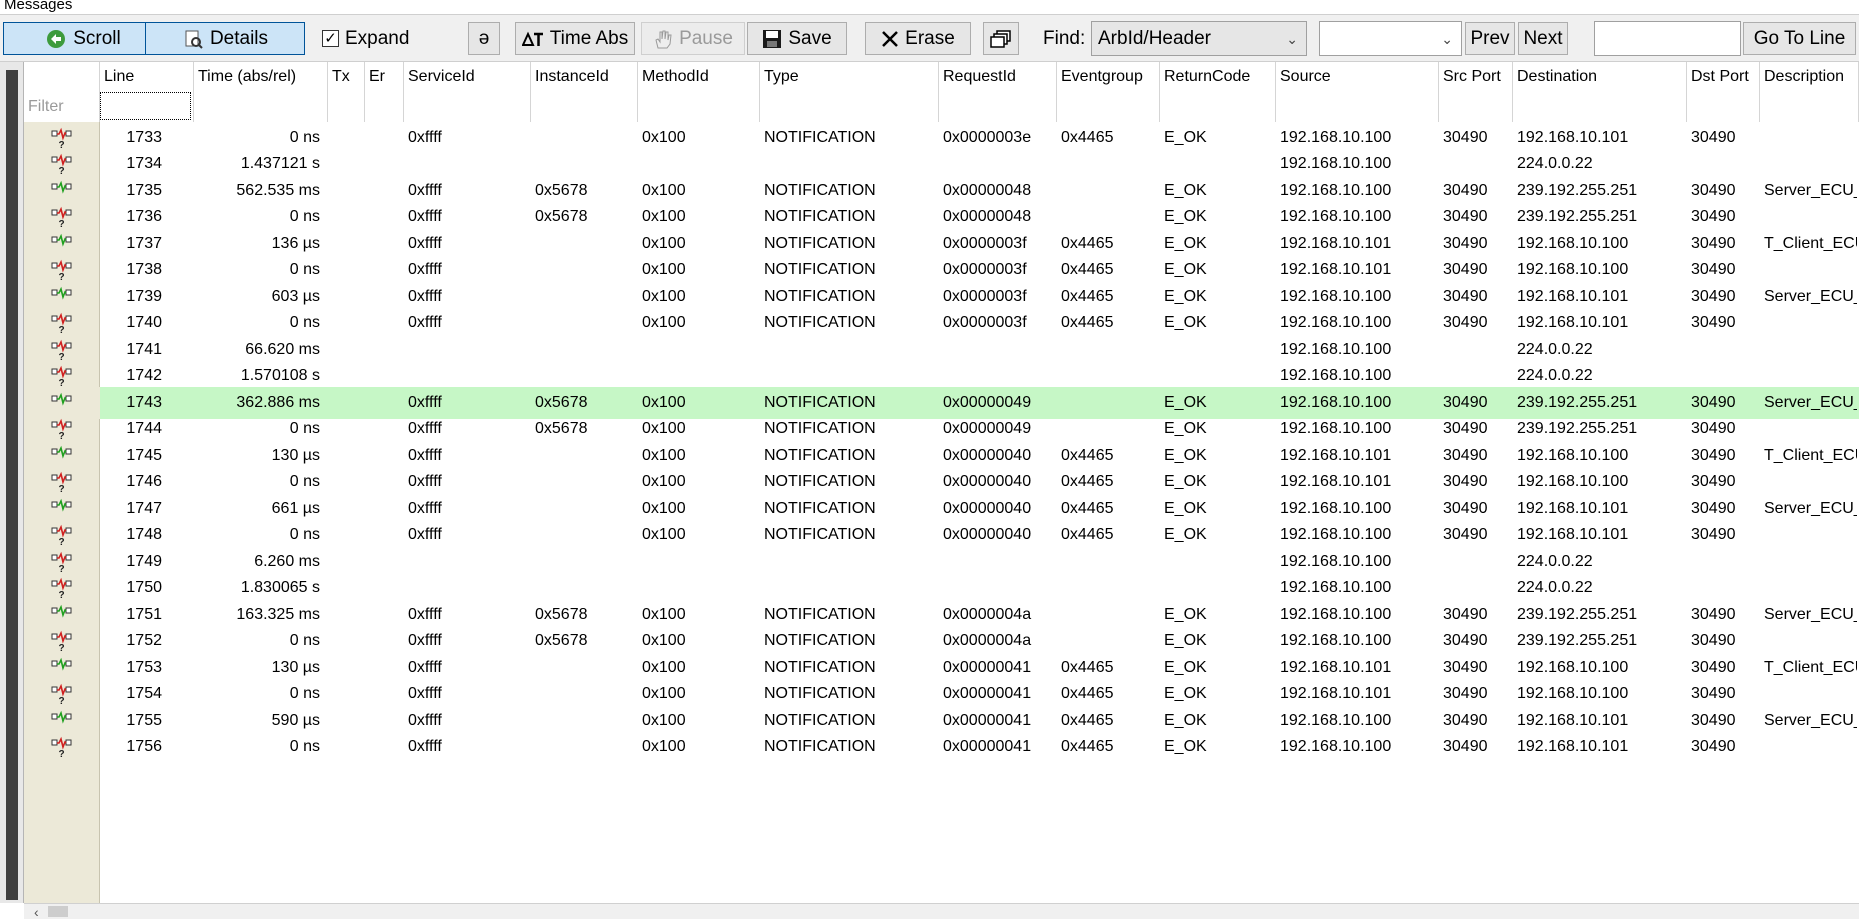  What do you see at coordinates (261, 76) in the screenshot?
I see `column-header-time: Time (abs/rel)` at bounding box center [261, 76].